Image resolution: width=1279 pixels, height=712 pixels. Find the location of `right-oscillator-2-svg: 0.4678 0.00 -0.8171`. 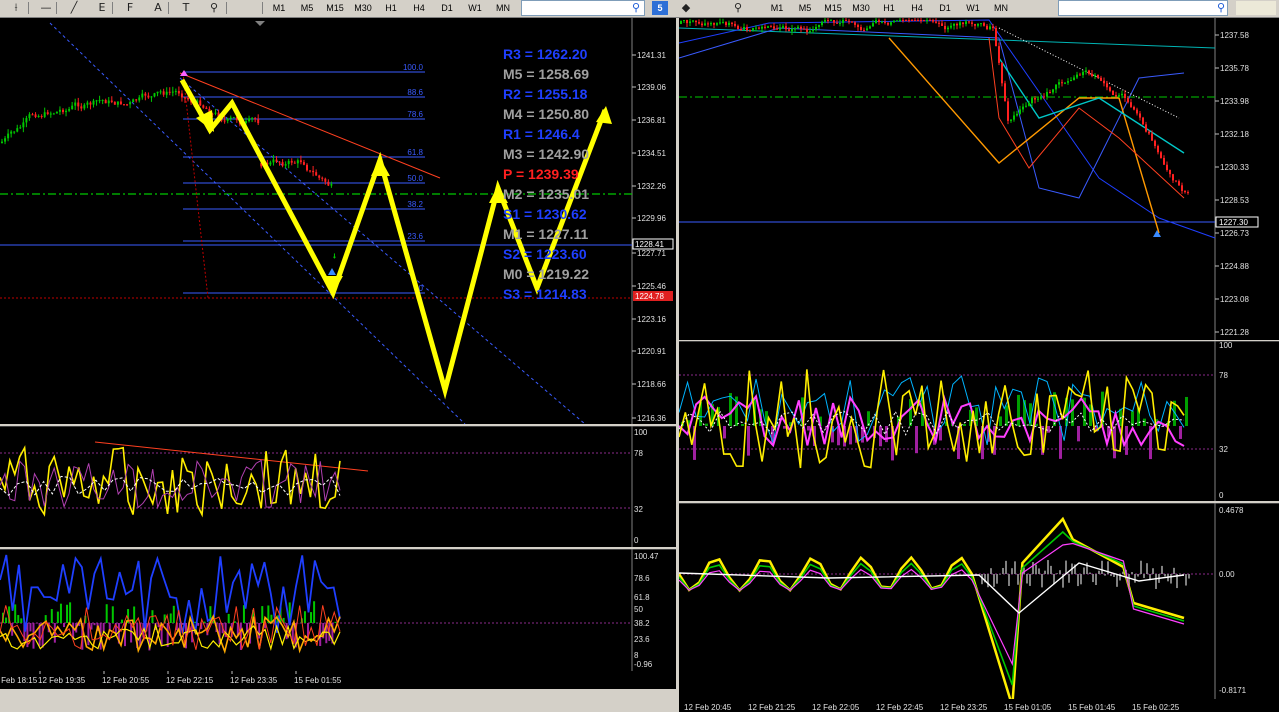

right-oscillator-2-svg: 0.4678 0.00 -0.8171 is located at coordinates (979, 601).